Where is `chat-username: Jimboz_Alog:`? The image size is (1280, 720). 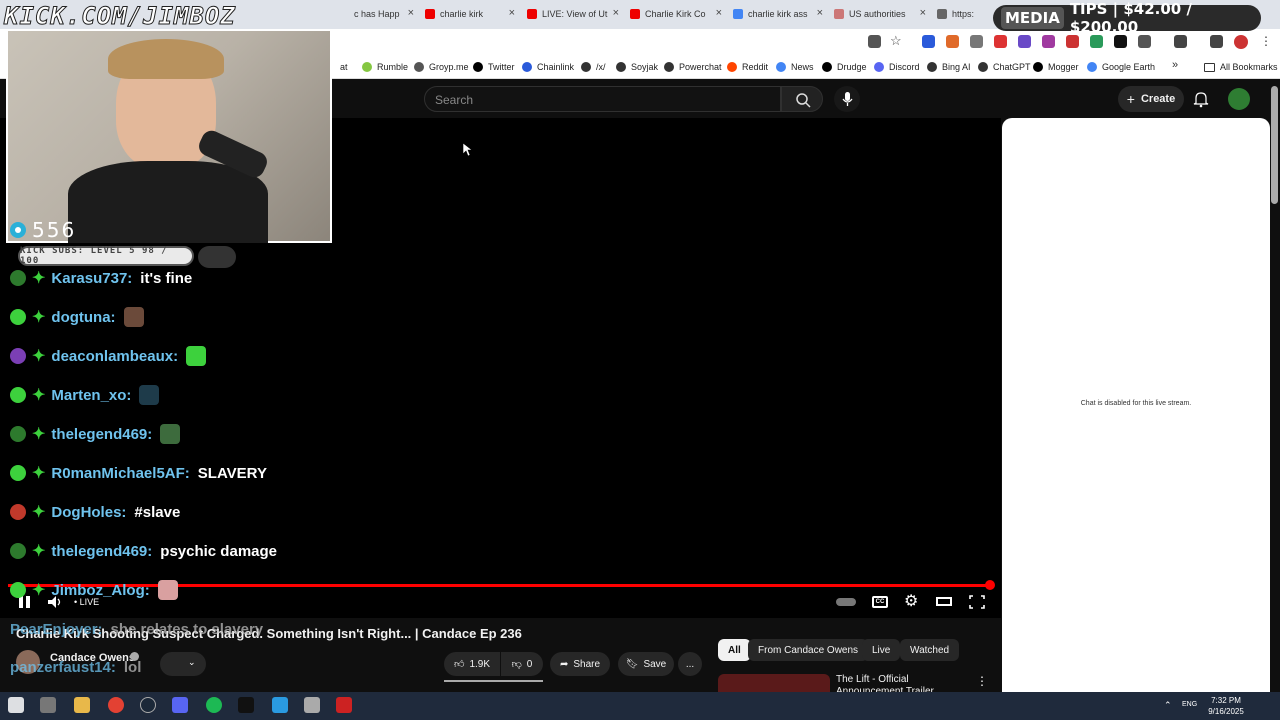
chat-username: Jimboz_Alog: is located at coordinates (100, 590).